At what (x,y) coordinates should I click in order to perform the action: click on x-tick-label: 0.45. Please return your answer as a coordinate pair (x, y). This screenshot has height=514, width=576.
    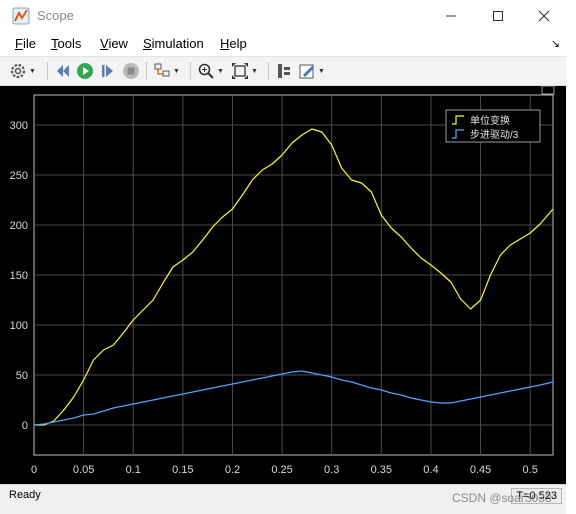
    Looking at the image, I should click on (480, 470).